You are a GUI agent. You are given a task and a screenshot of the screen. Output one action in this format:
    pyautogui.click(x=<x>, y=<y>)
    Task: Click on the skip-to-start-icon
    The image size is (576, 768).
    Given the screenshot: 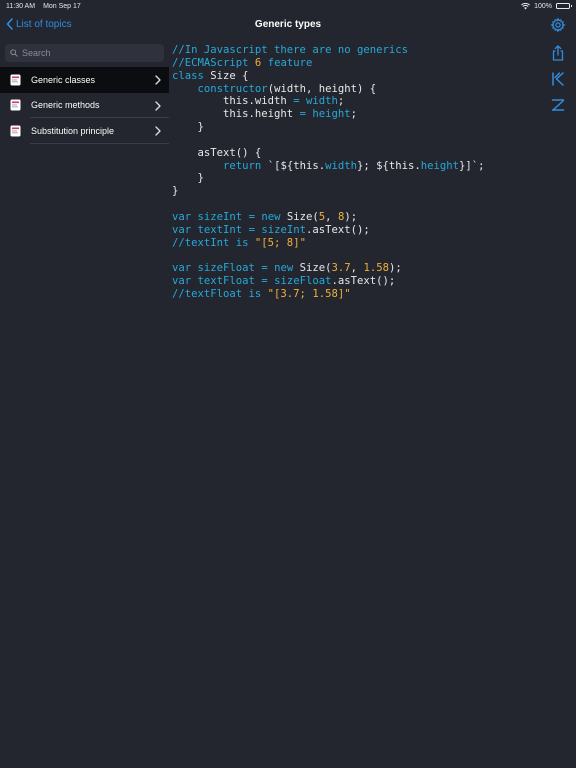 What is the action you would take?
    pyautogui.click(x=558, y=79)
    